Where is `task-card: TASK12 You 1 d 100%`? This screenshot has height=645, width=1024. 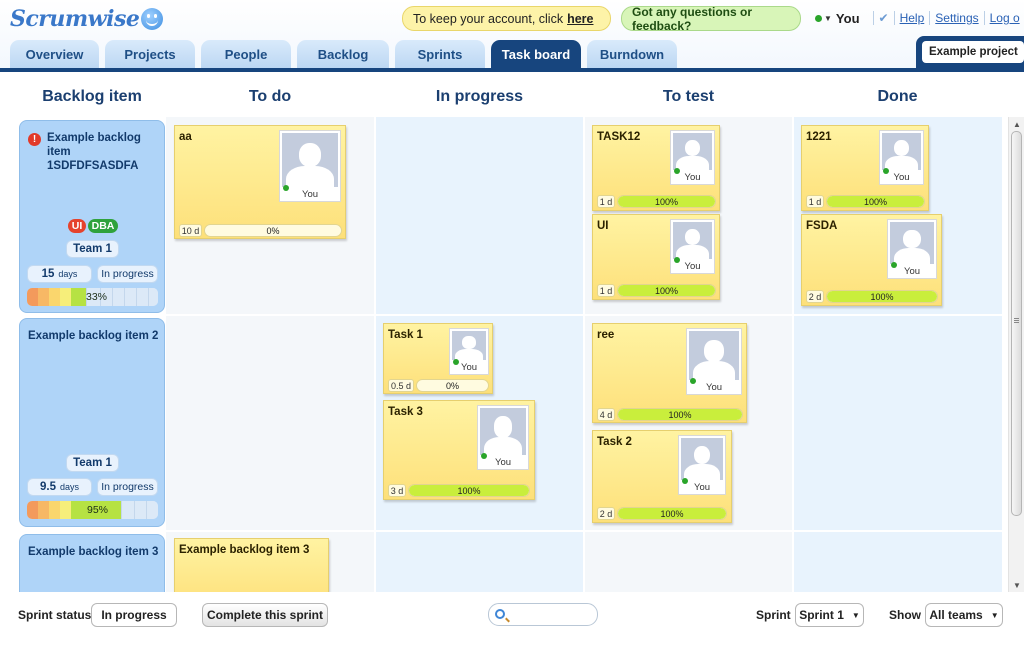 task-card: TASK12 You 1 d 100% is located at coordinates (656, 168).